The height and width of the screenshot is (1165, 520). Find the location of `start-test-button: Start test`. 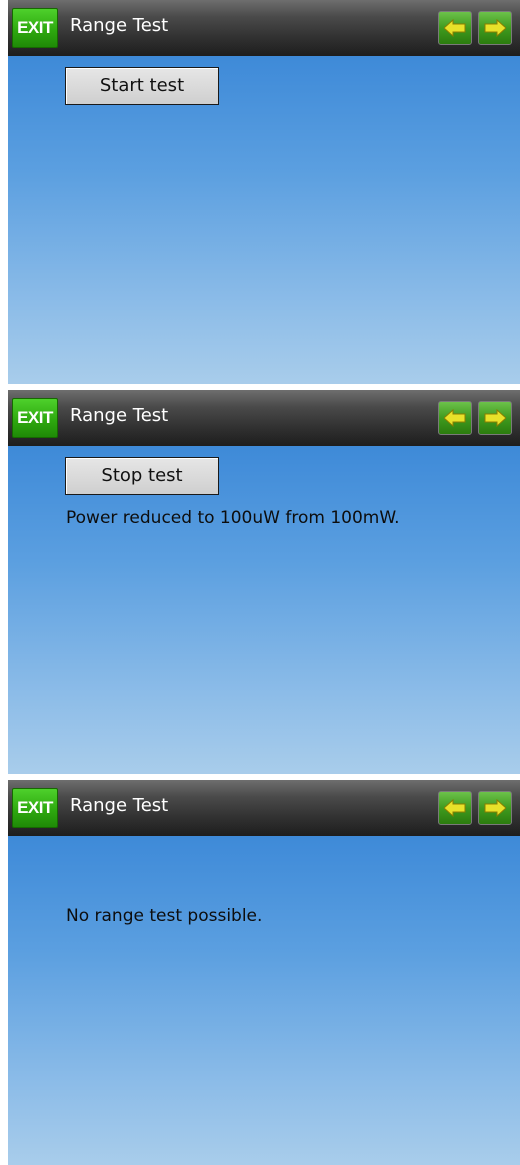

start-test-button: Start test is located at coordinates (142, 86).